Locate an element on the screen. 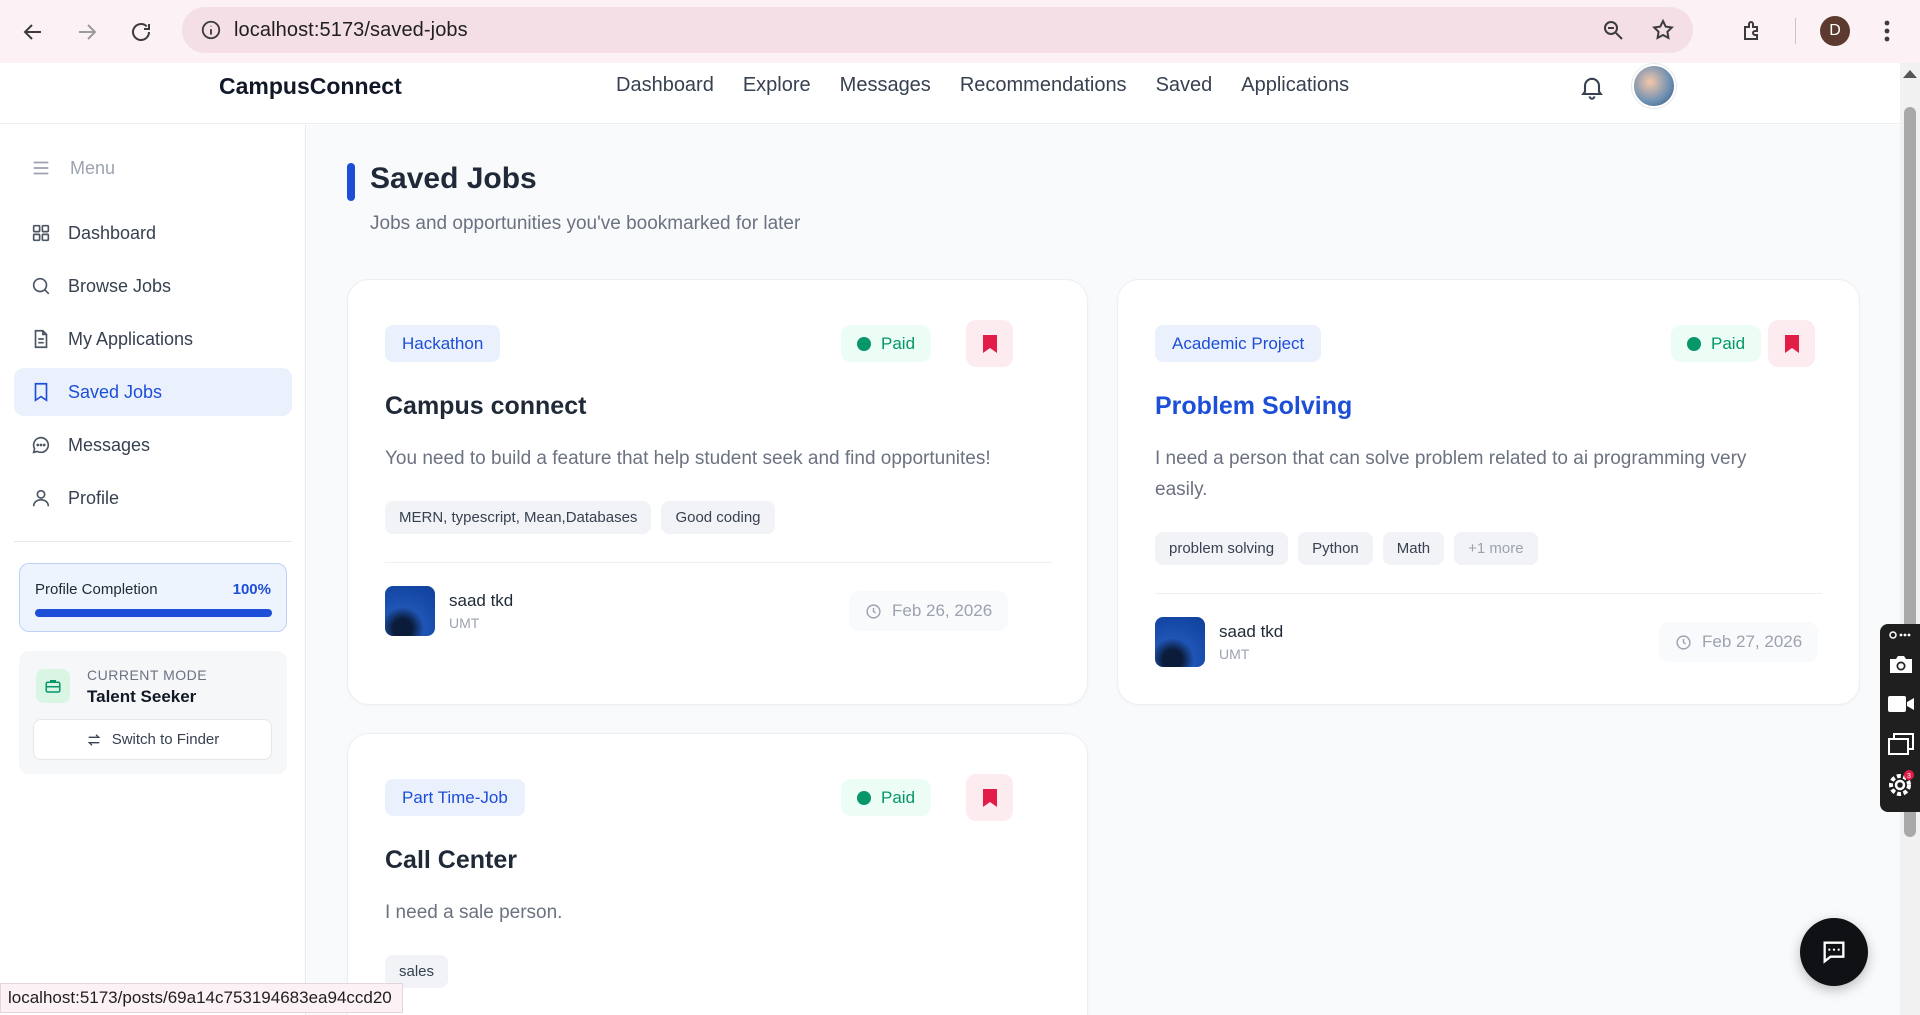  skill-tags: problem solving Python Math +1 more is located at coordinates (1346, 548).